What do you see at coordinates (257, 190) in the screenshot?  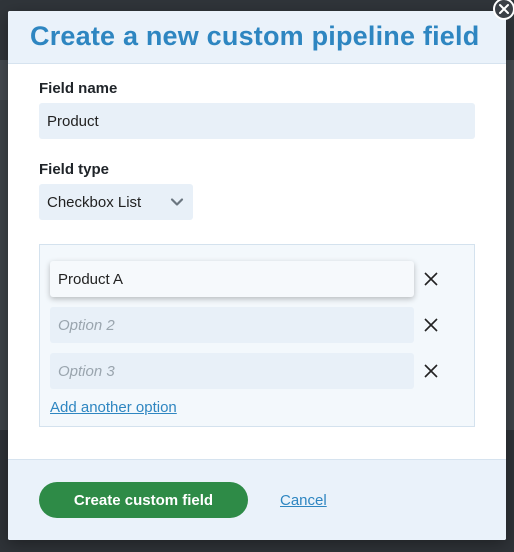 I see `field-type-group: Field type Checkbox List` at bounding box center [257, 190].